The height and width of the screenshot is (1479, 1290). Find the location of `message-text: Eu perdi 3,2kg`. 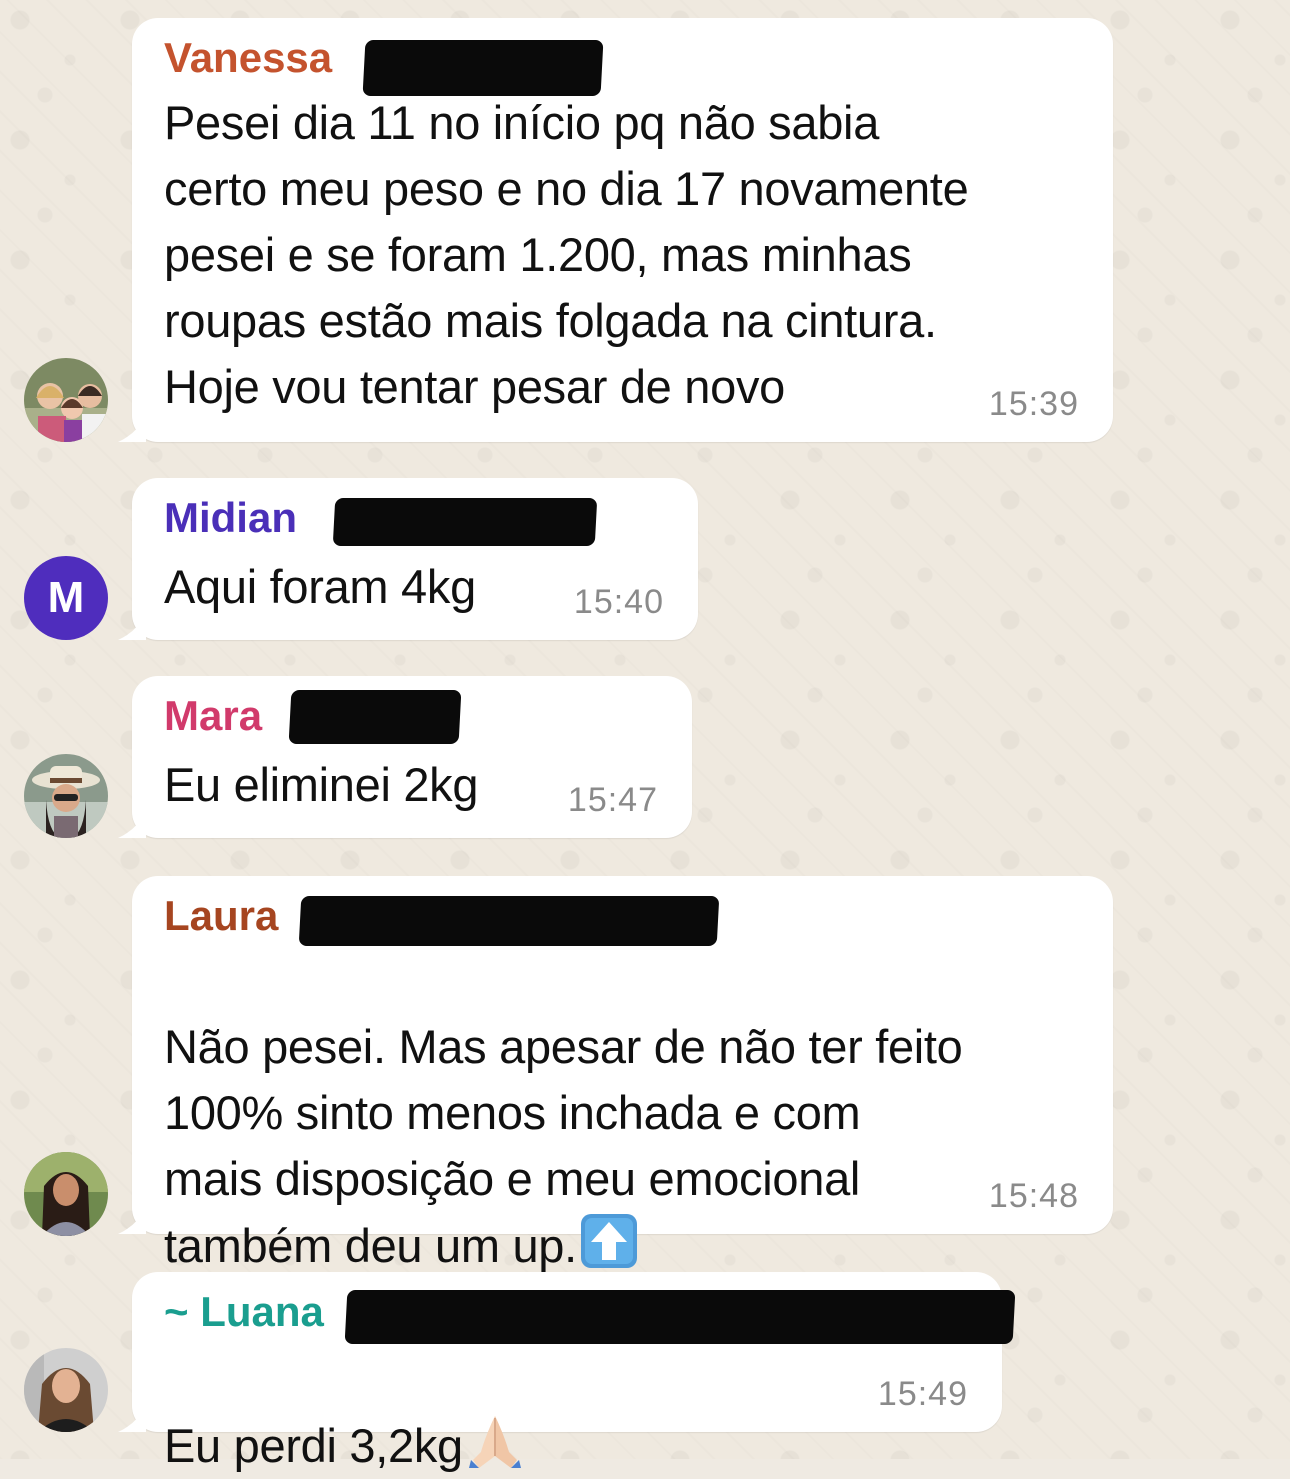

message-text: Eu perdi 3,2kg is located at coordinates (344, 1412).